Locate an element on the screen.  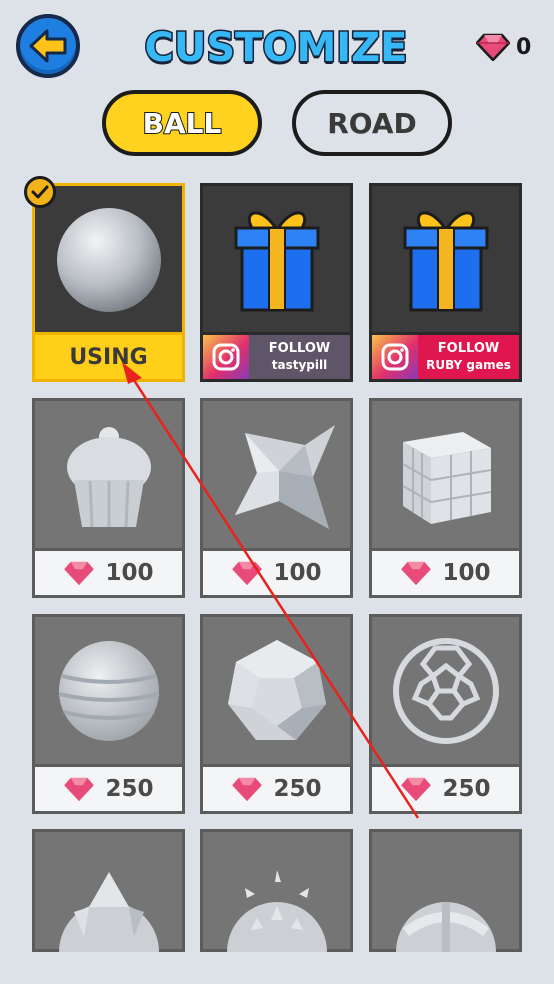
ball-card-cupcake: 100 is located at coordinates (108, 498).